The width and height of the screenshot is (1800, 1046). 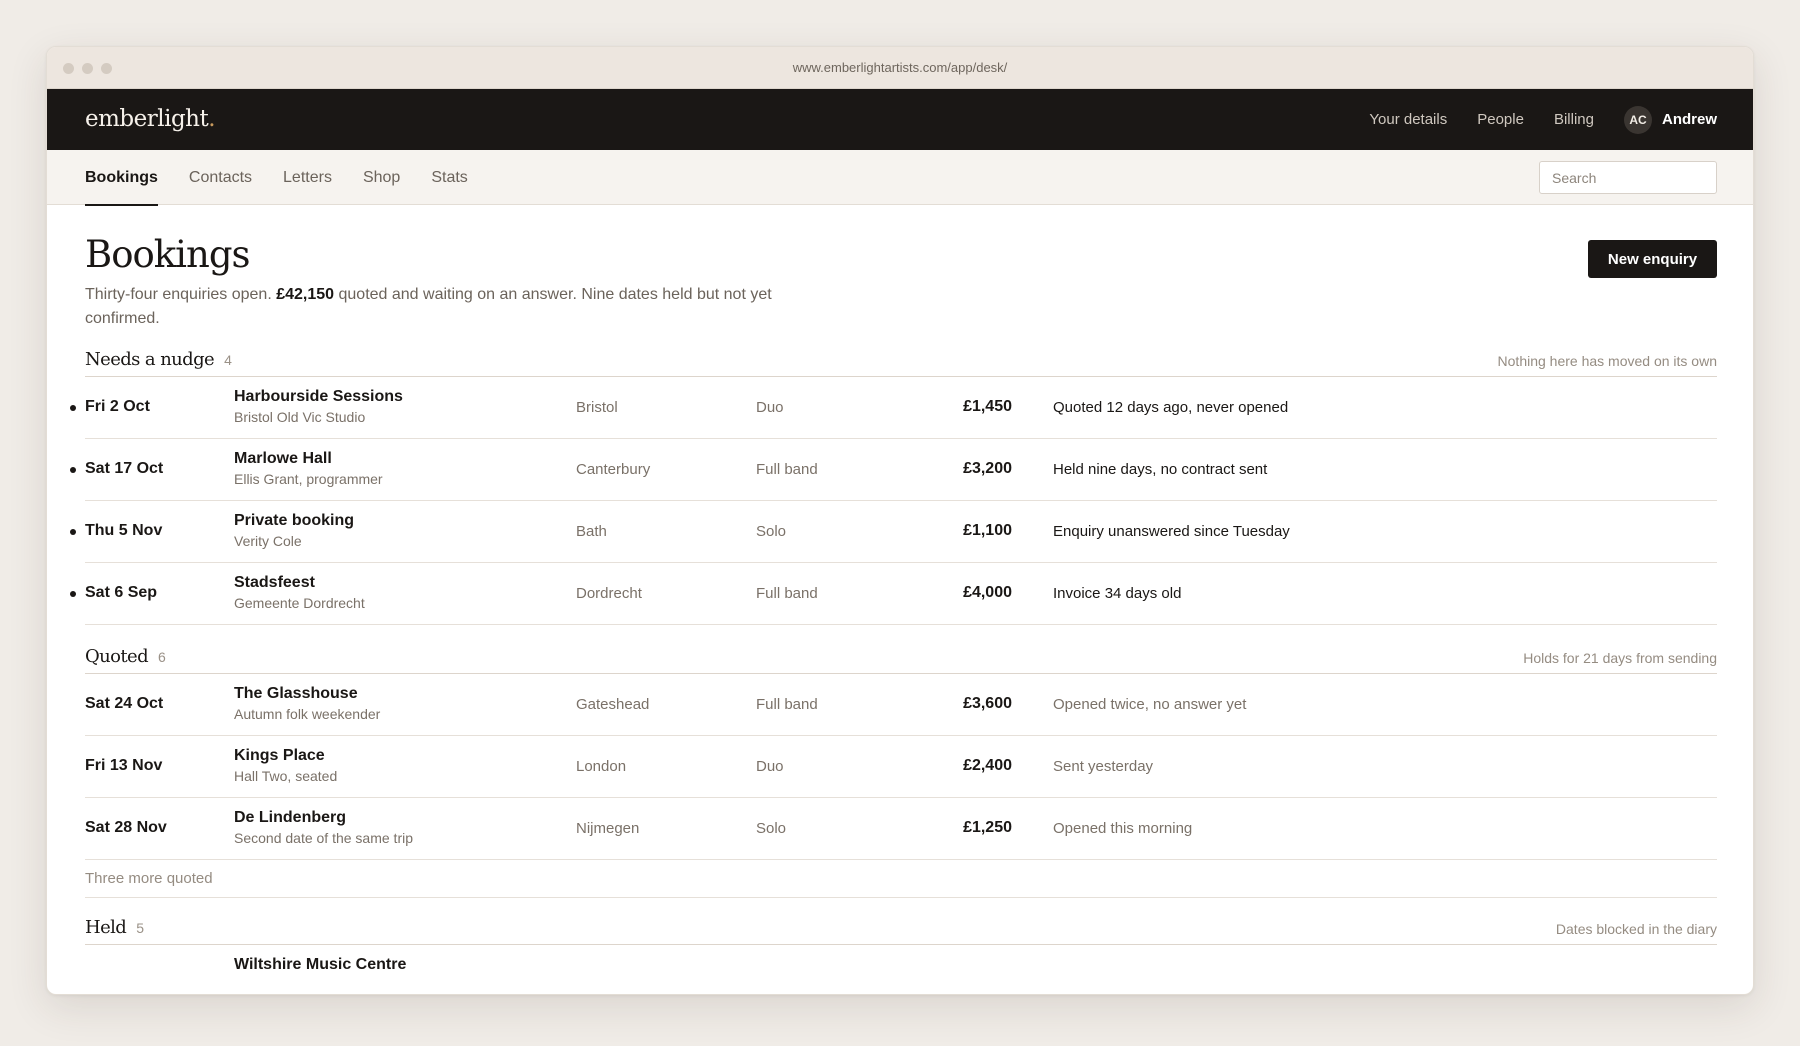 I want to click on section-count: 6, so click(x=162, y=657).